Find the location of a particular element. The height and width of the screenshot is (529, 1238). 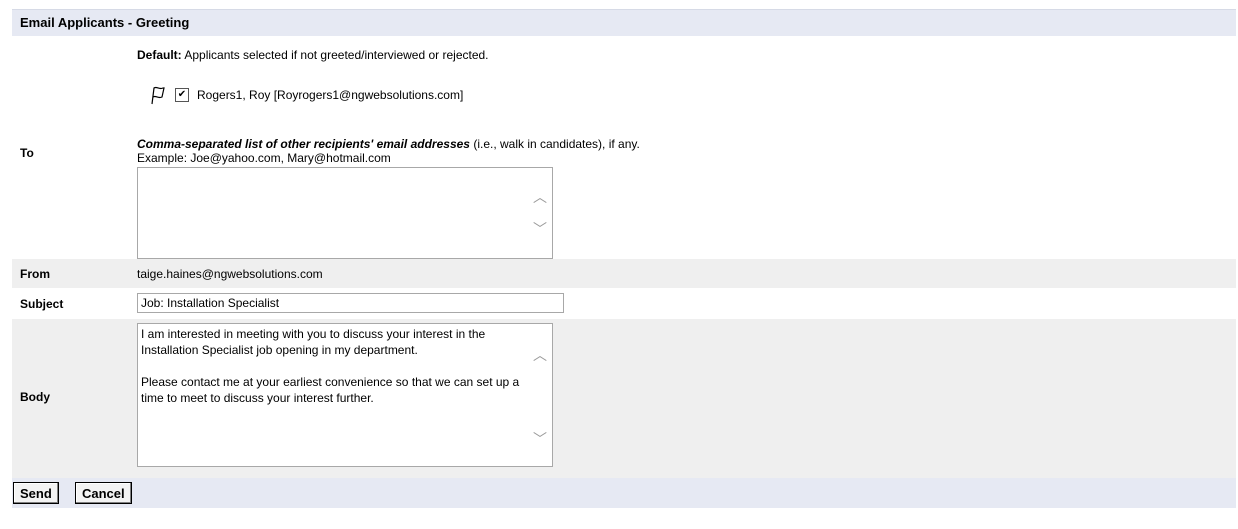

body-label: Body is located at coordinates (35, 397).